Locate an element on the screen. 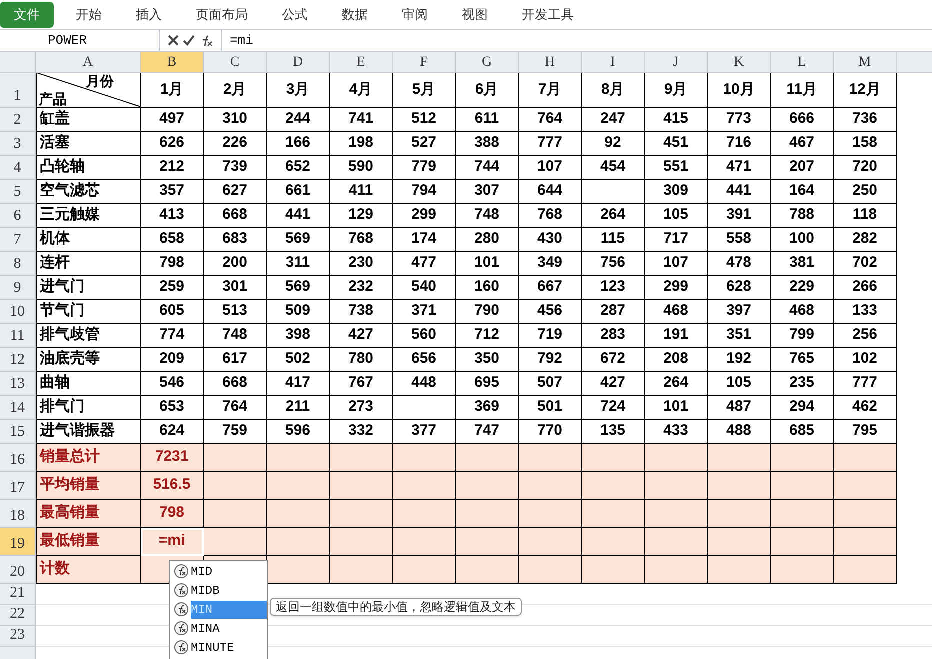 Image resolution: width=932 pixels, height=659 pixels. ribbon-tab: 视图 is located at coordinates (475, 15).